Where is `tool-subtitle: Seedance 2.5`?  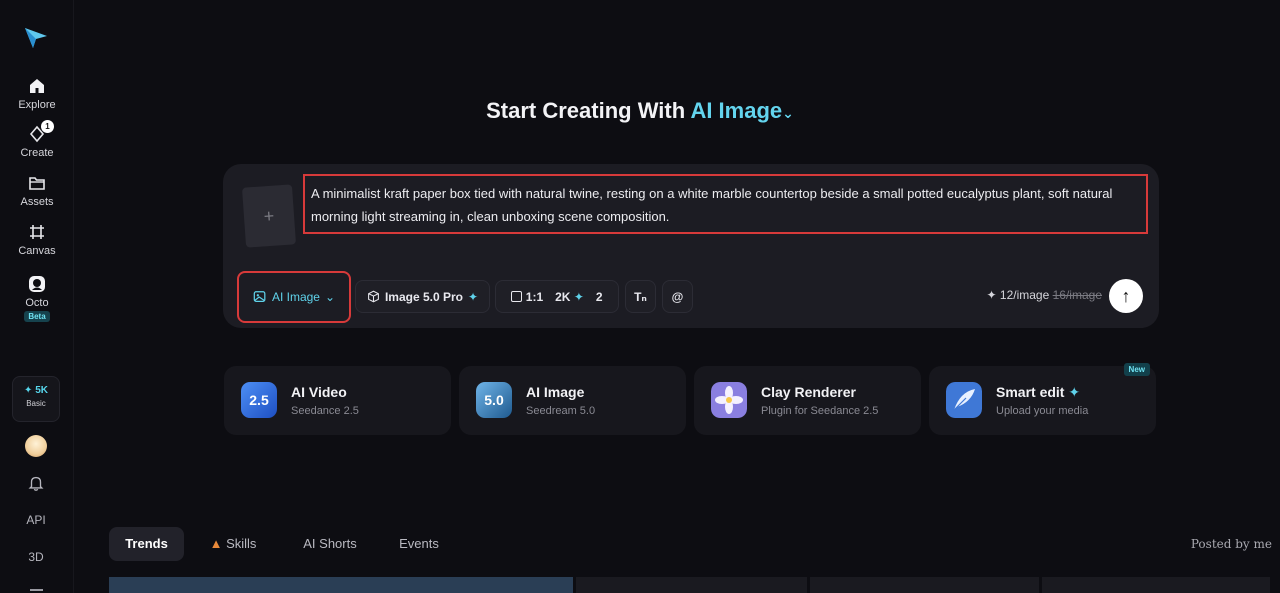 tool-subtitle: Seedance 2.5 is located at coordinates (325, 411).